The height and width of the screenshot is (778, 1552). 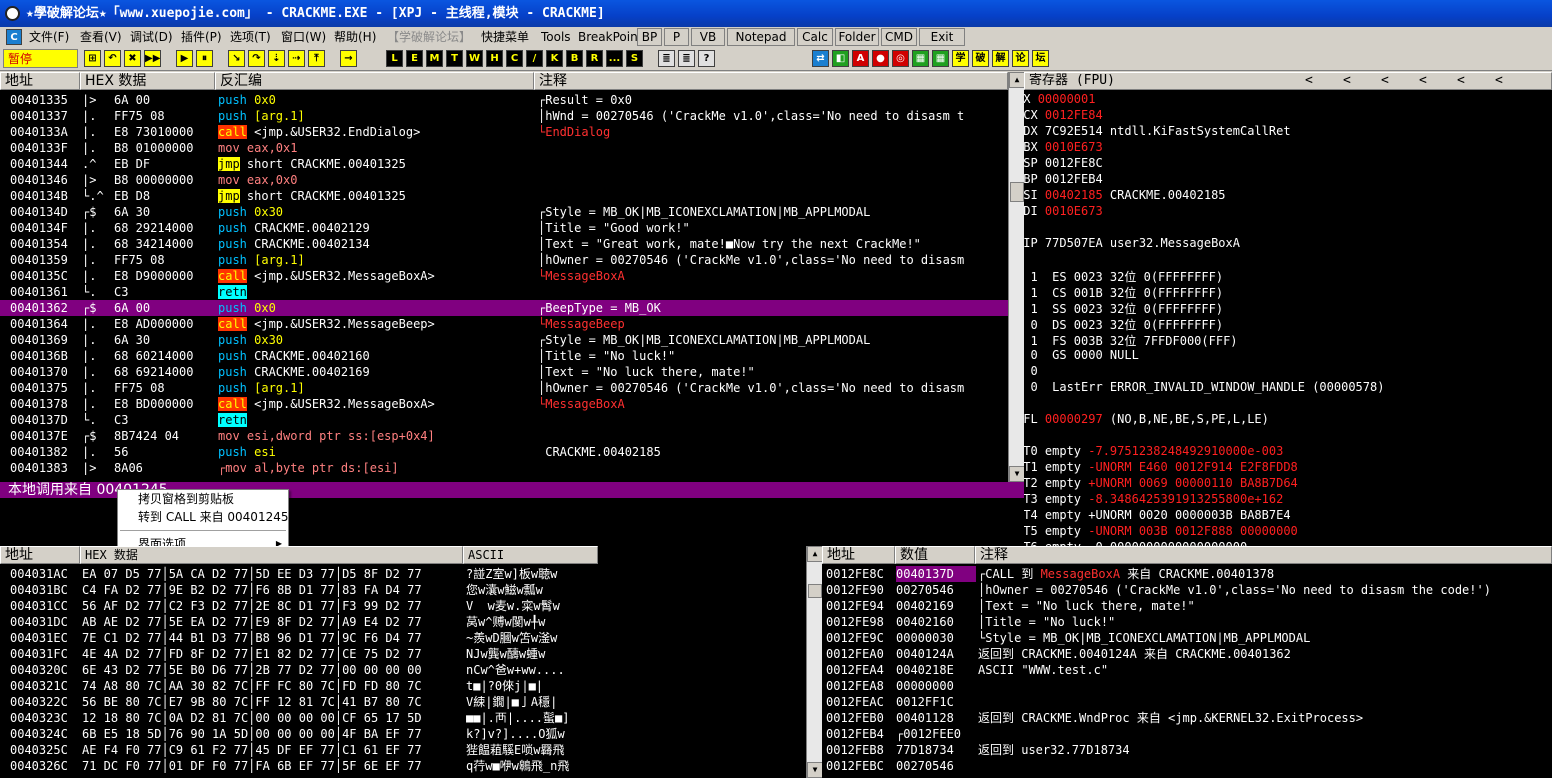 I want to click on xue-icon: 学, so click(x=960, y=58).